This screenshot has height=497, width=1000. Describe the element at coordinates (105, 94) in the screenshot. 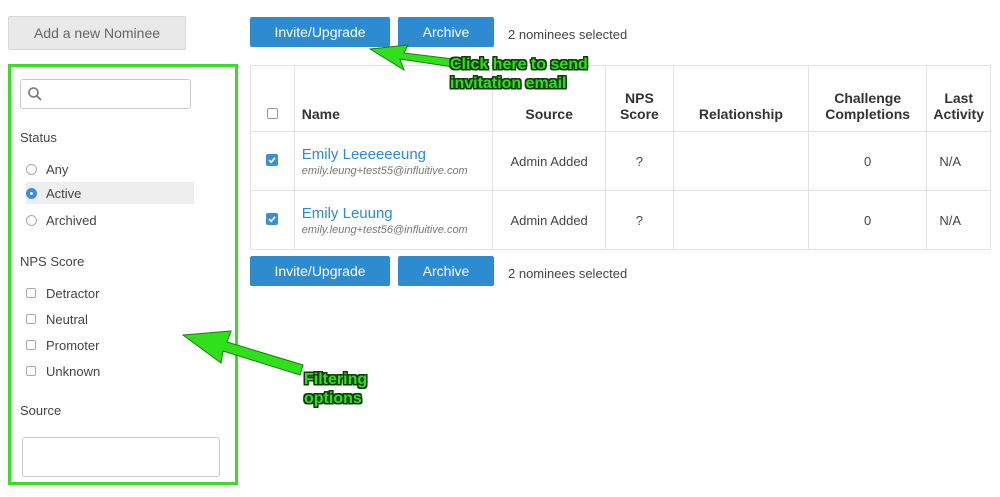

I see `search-input` at that location.